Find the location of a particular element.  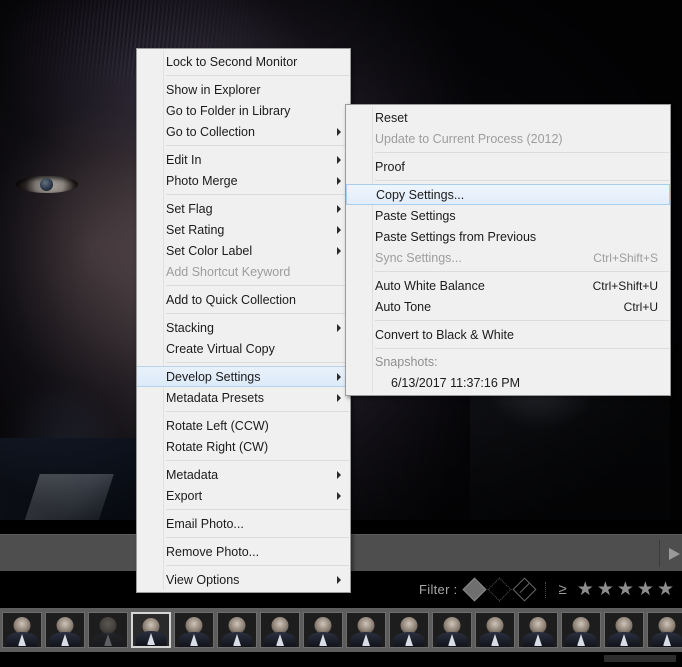

menu-item-set-rating: Set Rating is located at coordinates (243, 229).